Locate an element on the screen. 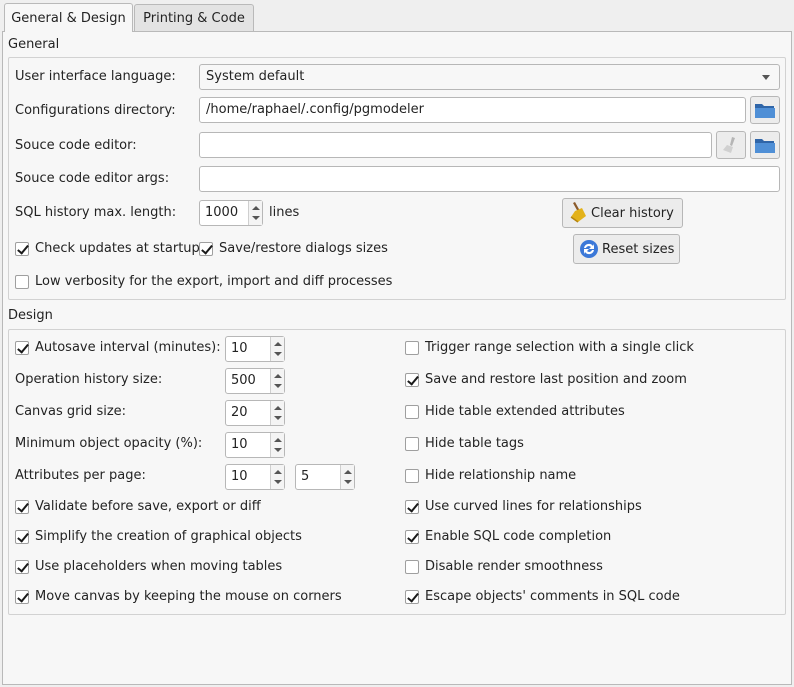  use-placeholders-checkbox: Use placeholders when moving tables is located at coordinates (148, 566).